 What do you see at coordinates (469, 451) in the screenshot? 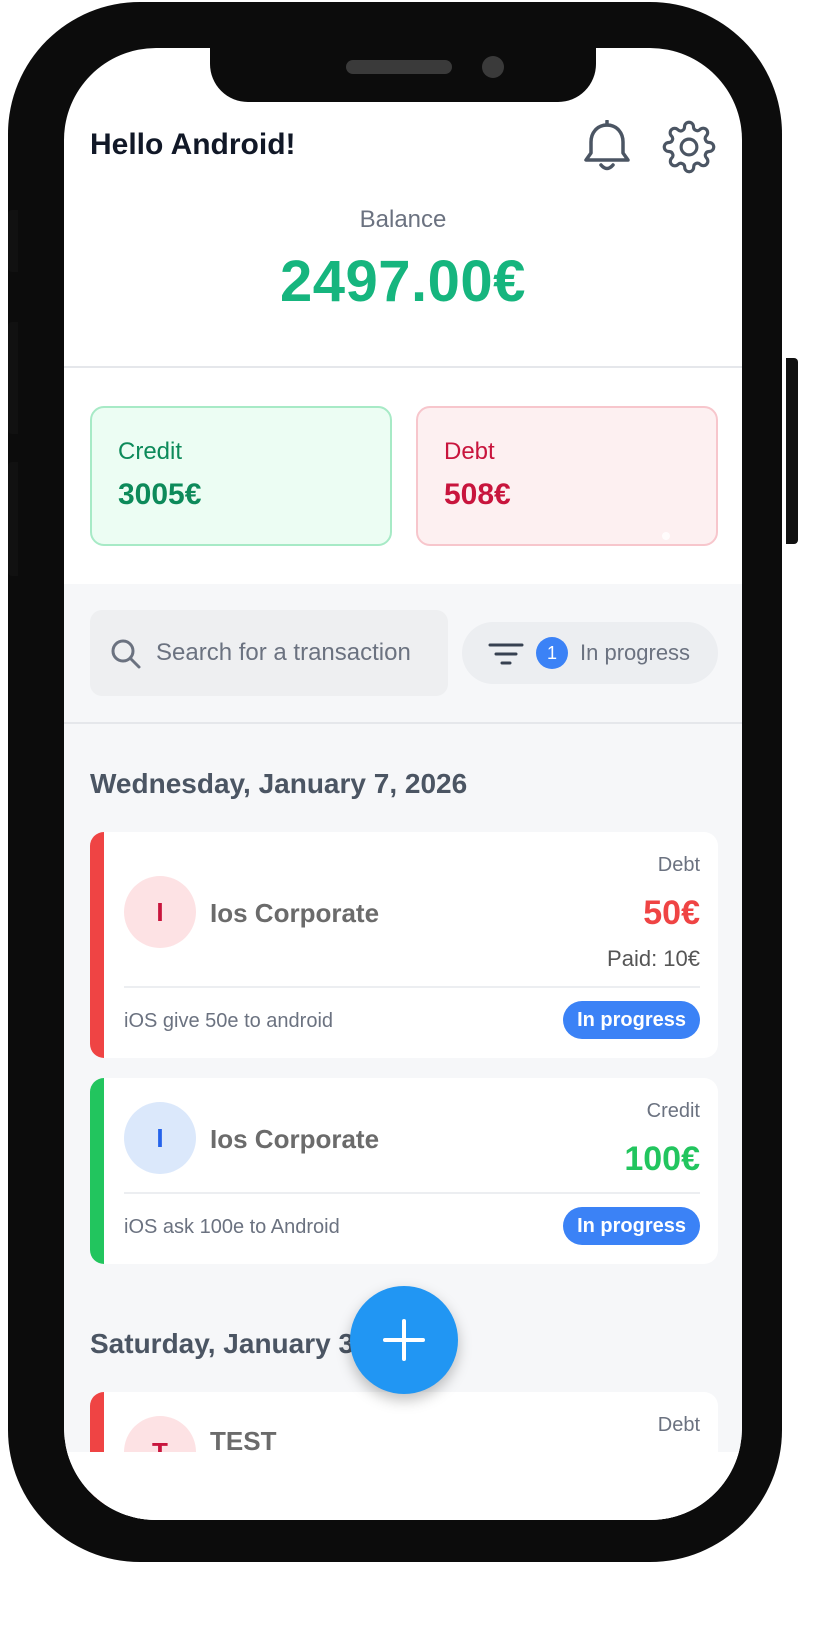
I see `debt-label: Debt` at bounding box center [469, 451].